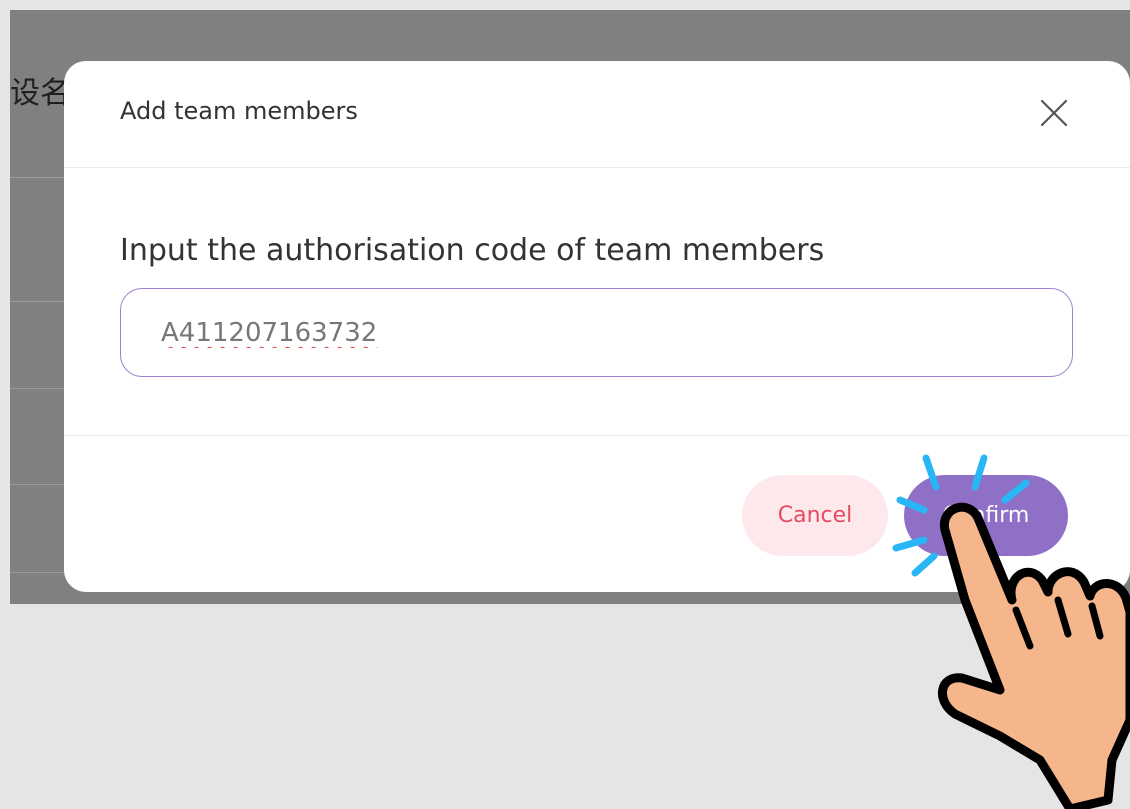 This screenshot has height=809, width=1130. What do you see at coordinates (597, 435) in the screenshot?
I see `footer-divider` at bounding box center [597, 435].